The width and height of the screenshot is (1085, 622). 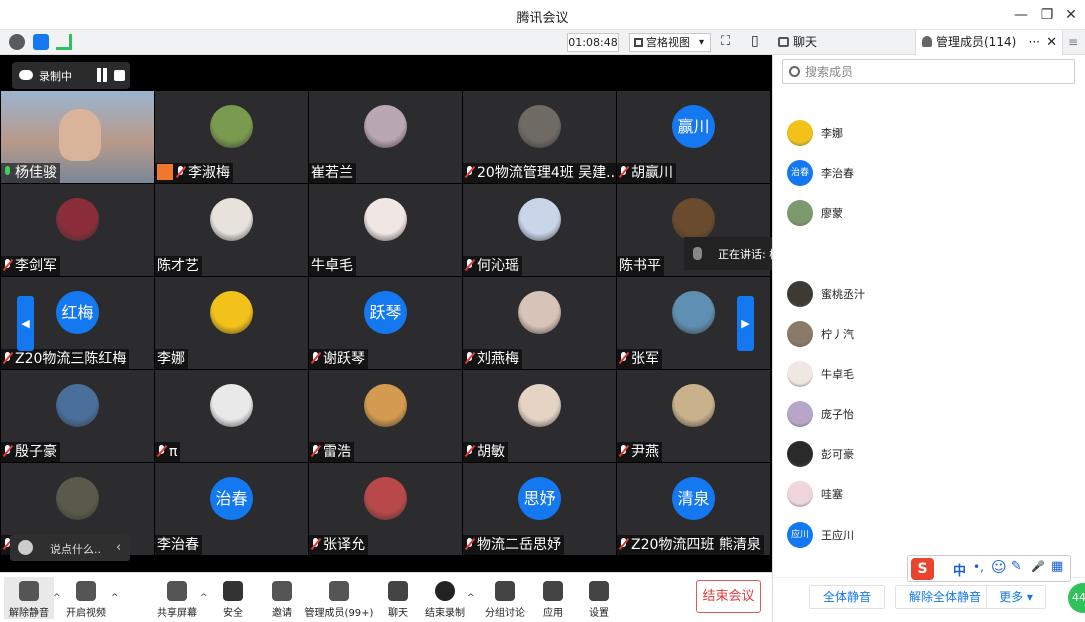 I want to click on member-search-input, so click(x=935, y=72).